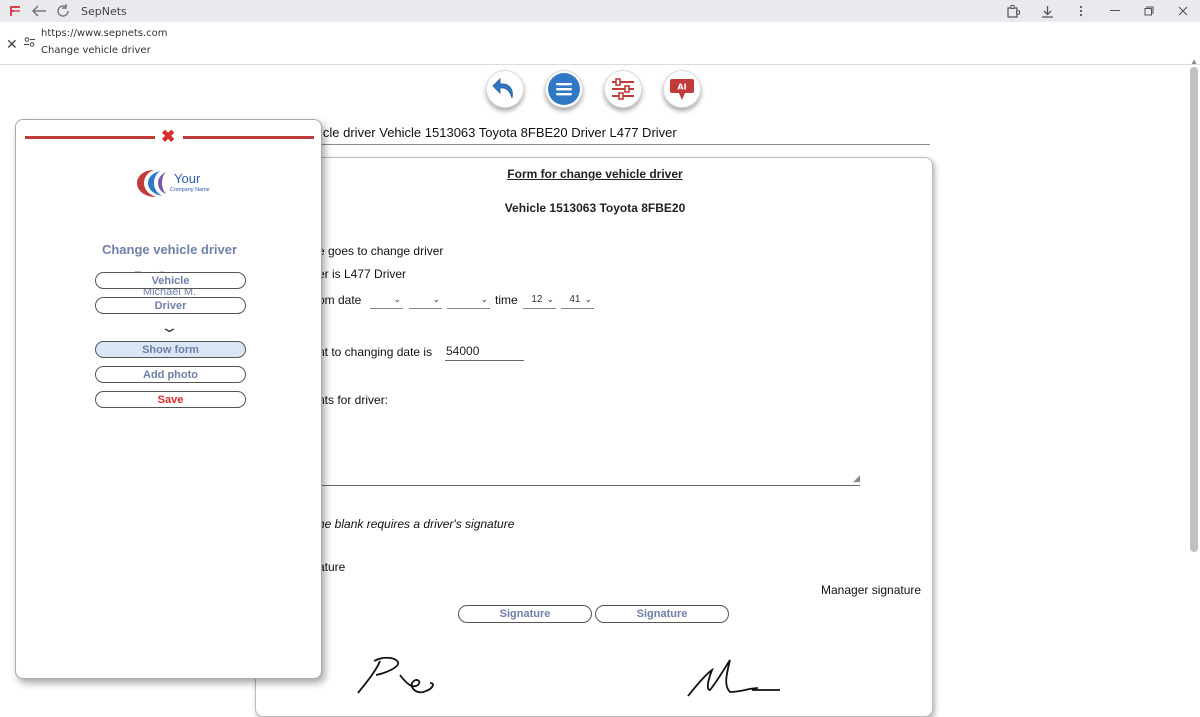 This screenshot has height=717, width=1200. I want to click on restore-icon, so click(1149, 11).